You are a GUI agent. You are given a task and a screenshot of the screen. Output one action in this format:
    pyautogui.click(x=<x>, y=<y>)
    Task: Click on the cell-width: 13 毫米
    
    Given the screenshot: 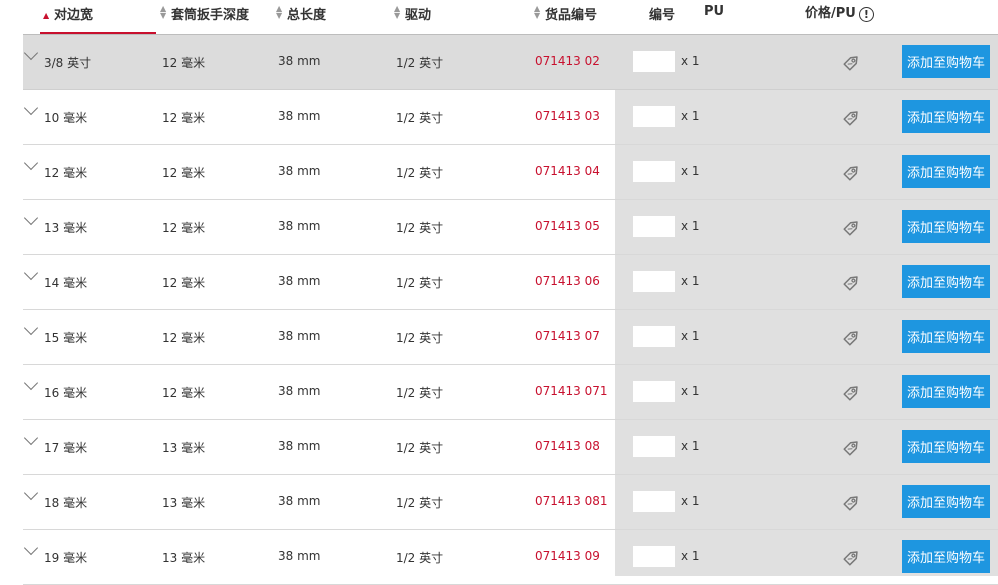 What is the action you would take?
    pyautogui.click(x=66, y=228)
    